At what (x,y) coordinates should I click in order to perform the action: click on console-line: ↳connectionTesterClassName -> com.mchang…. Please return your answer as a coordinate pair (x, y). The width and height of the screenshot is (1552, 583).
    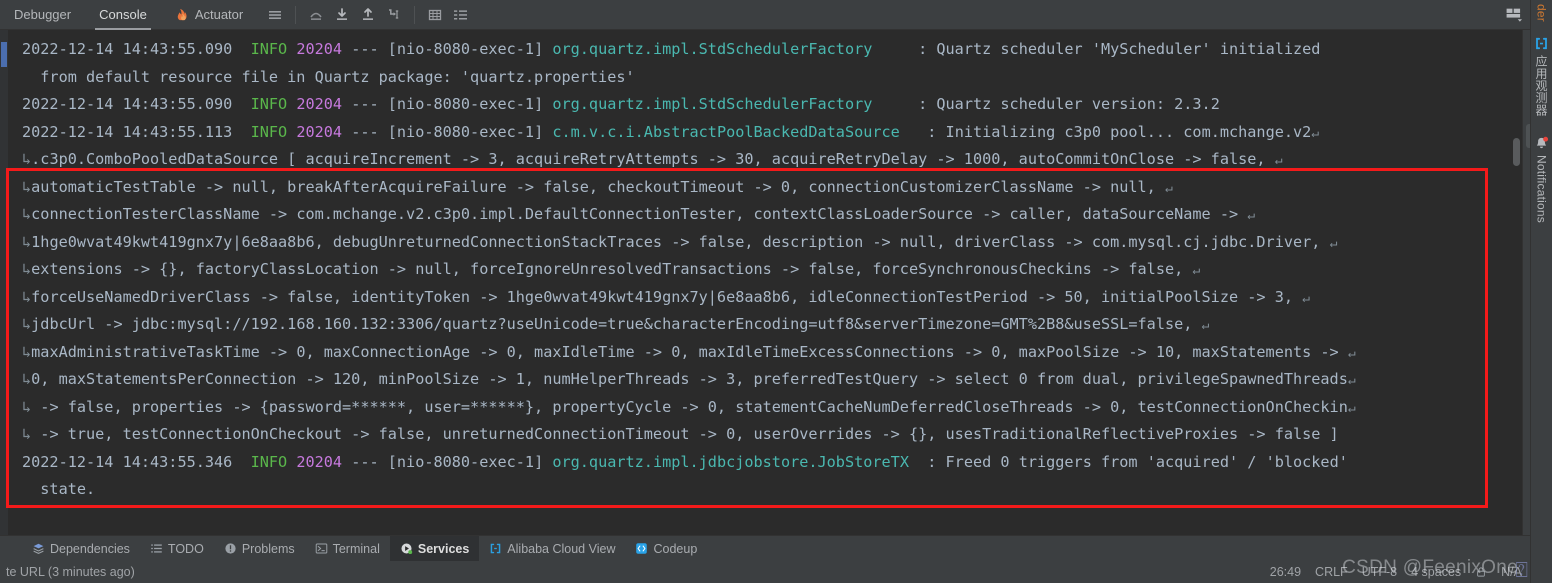
    Looking at the image, I should click on (639, 214).